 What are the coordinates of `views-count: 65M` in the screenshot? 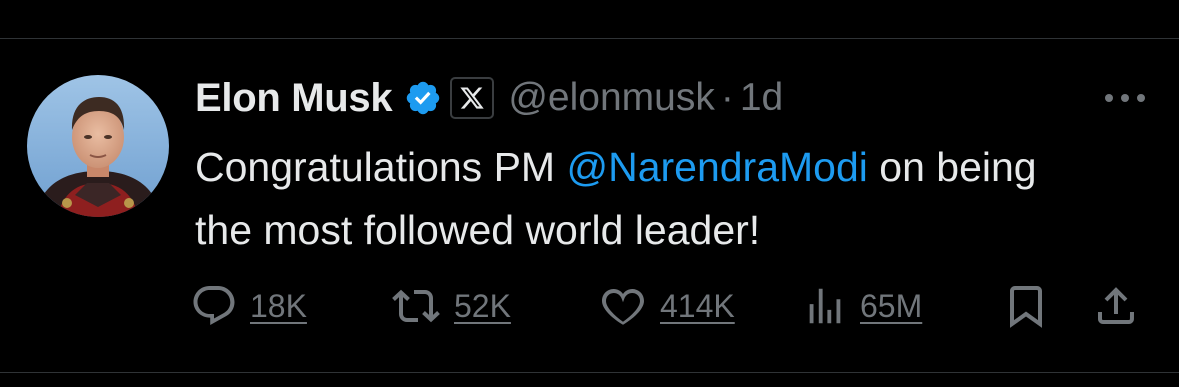 It's located at (891, 306).